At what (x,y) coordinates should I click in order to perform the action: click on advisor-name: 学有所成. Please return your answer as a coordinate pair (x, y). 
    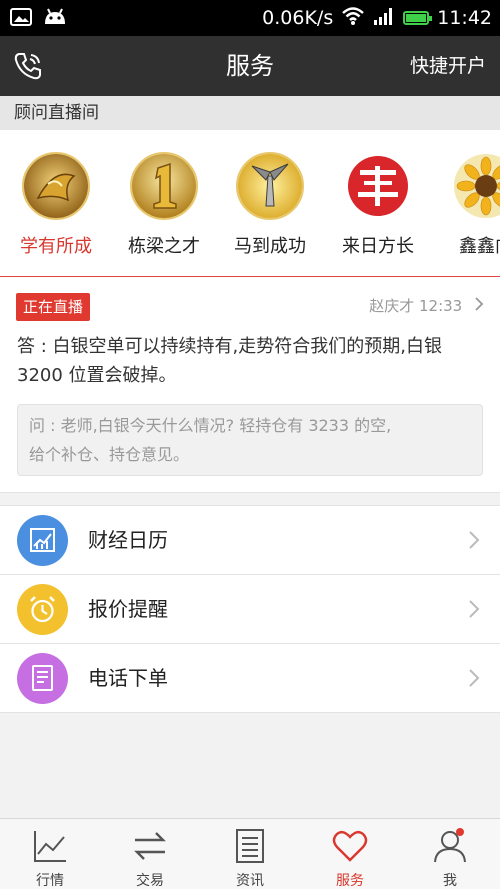
    Looking at the image, I should click on (56, 246).